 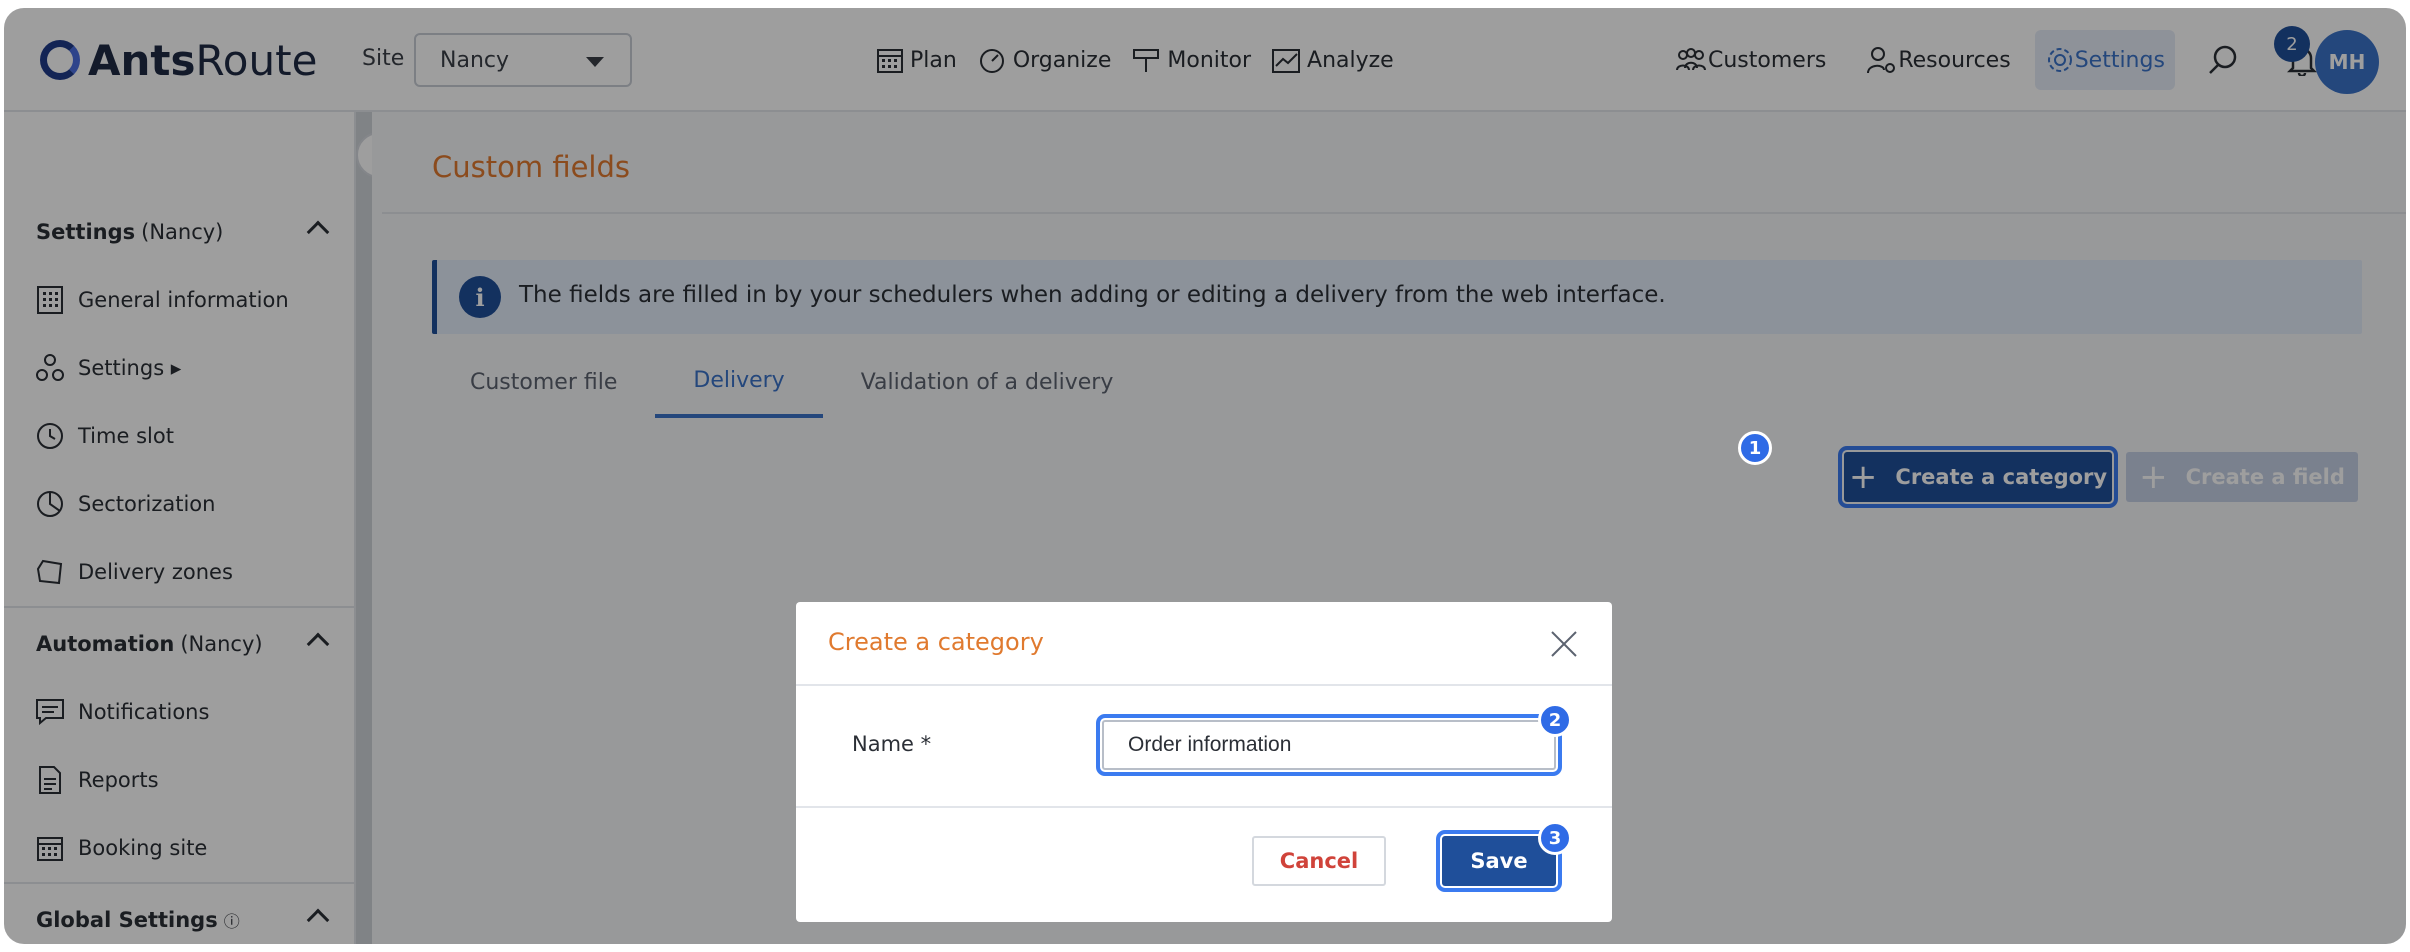 I want to click on step-badge-3: 3, so click(x=1555, y=838).